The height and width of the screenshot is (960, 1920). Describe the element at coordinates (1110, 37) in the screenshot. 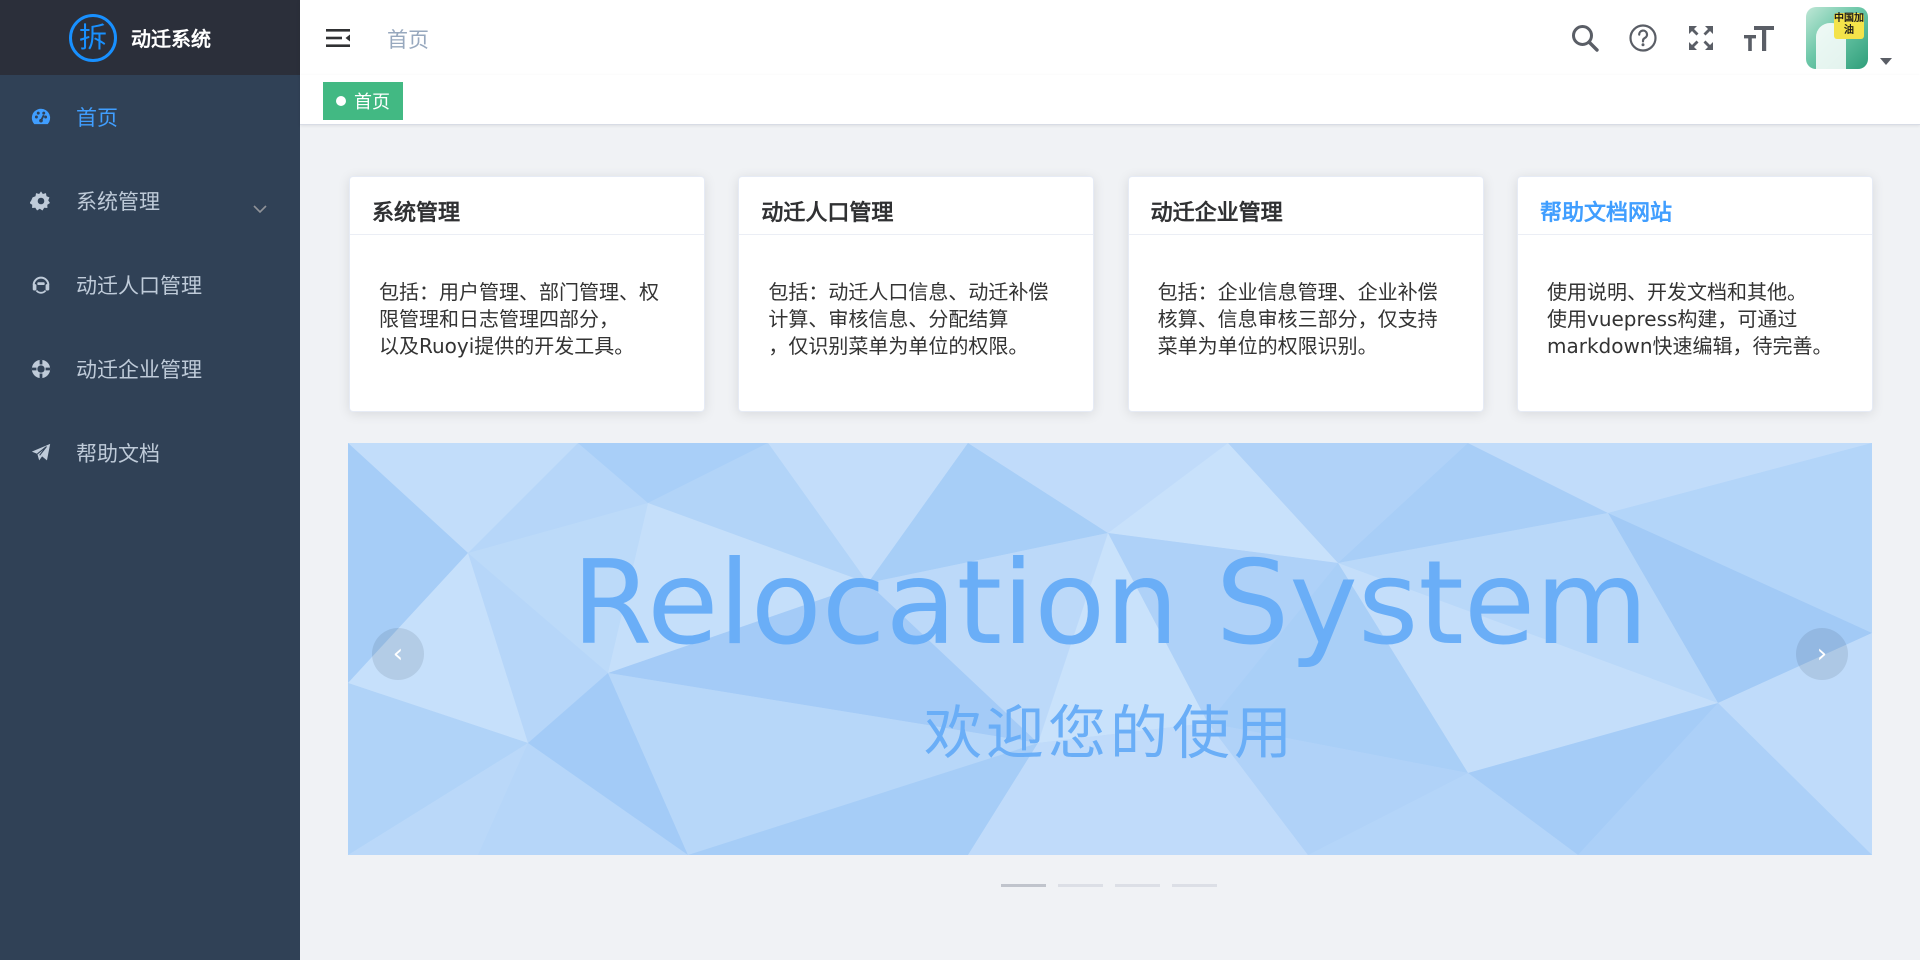

I see `top-navbar: 首页 中国加油` at that location.